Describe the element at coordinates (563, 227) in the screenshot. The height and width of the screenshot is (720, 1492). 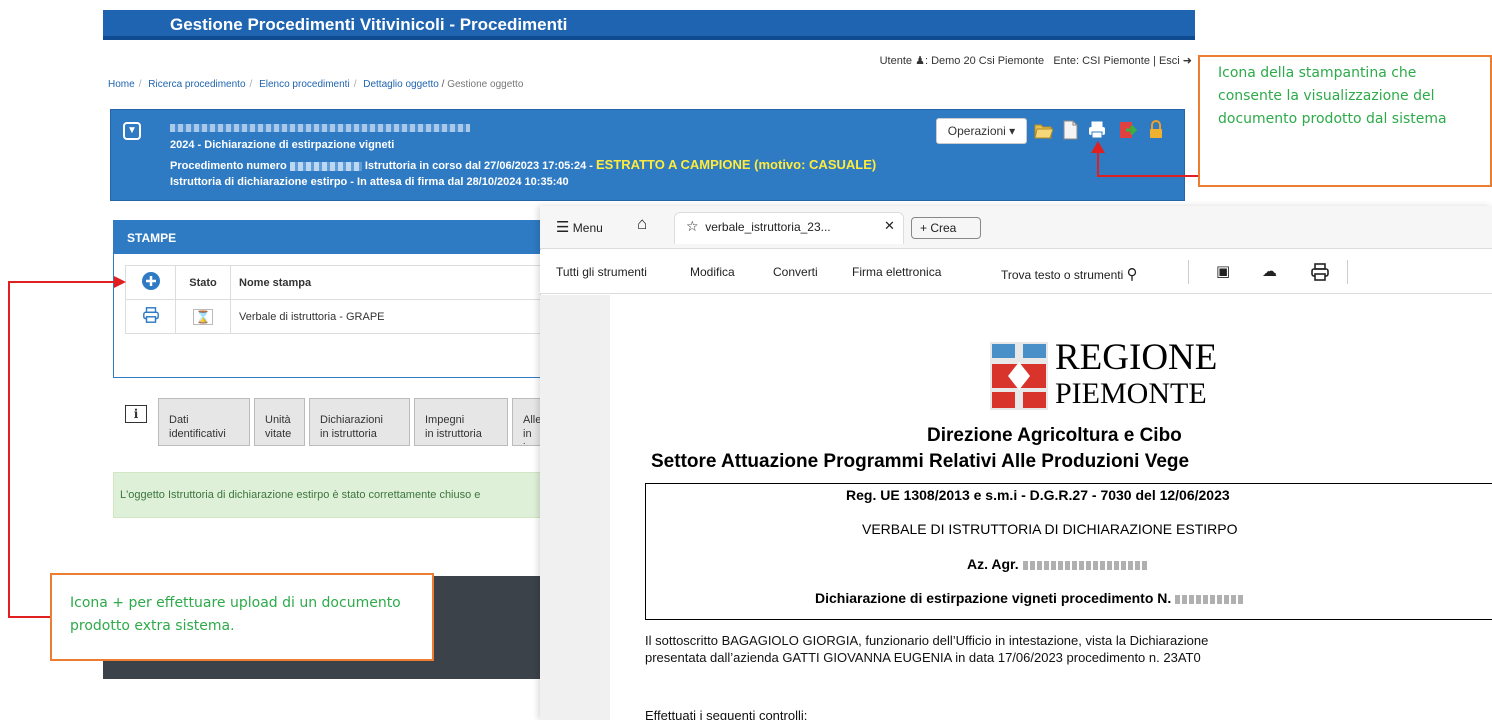
I see `hamburger-icon: ☰` at that location.